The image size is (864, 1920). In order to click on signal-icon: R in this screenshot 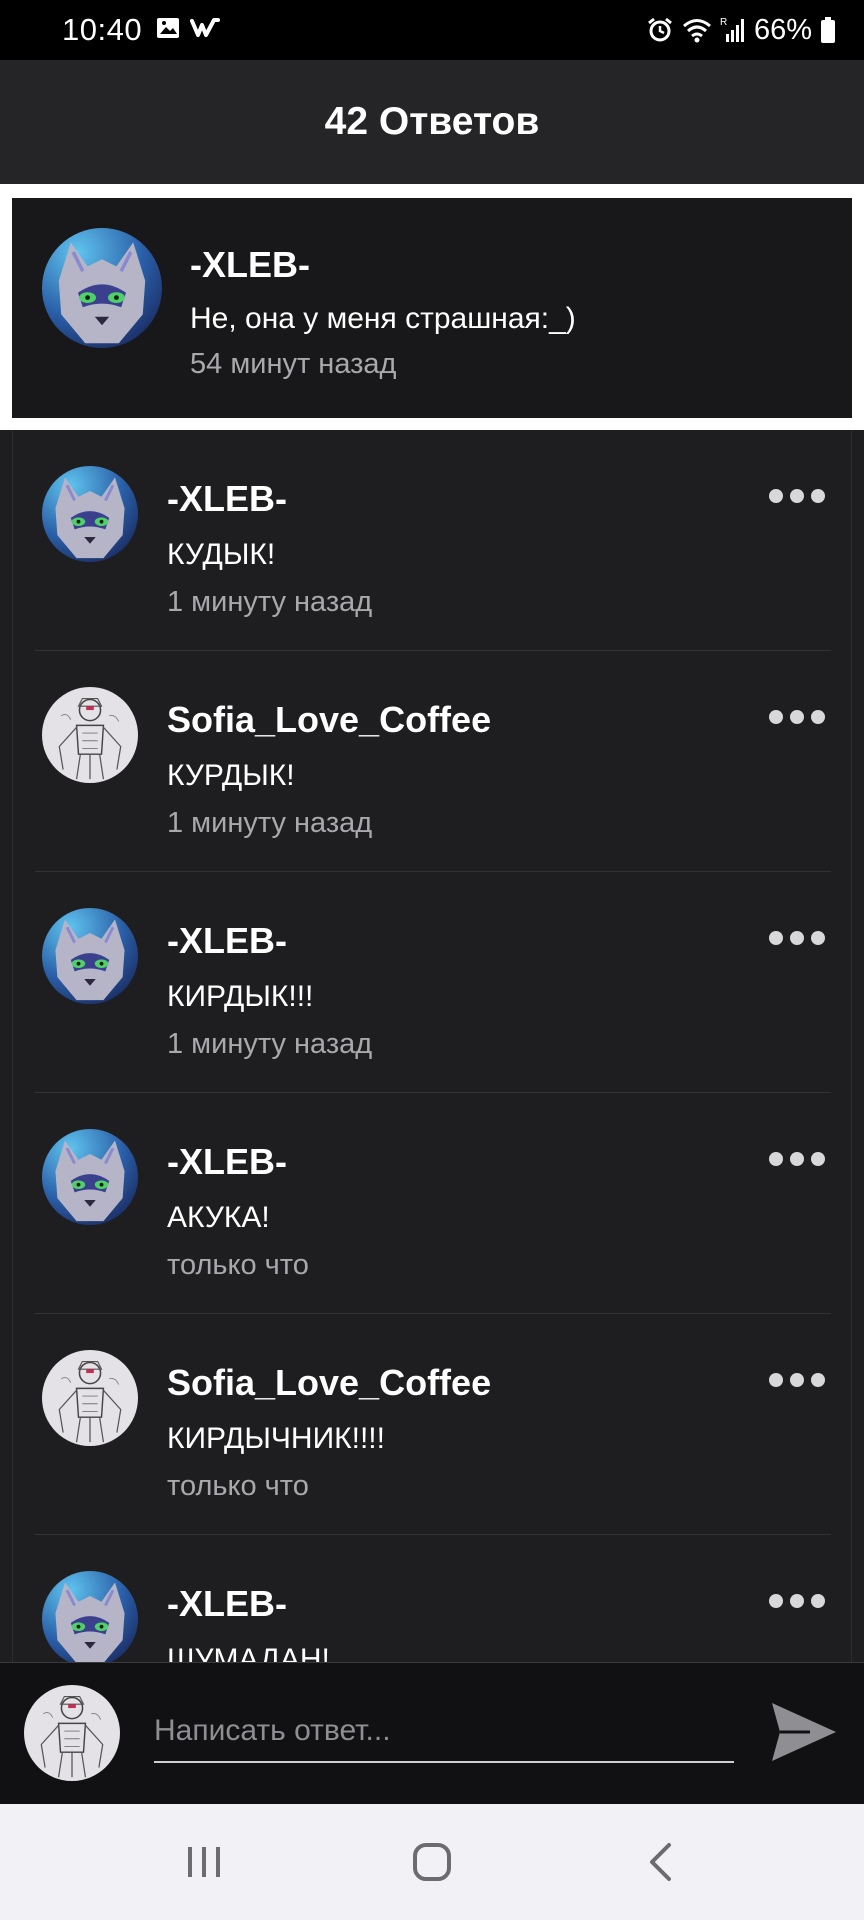, I will do `click(733, 30)`.